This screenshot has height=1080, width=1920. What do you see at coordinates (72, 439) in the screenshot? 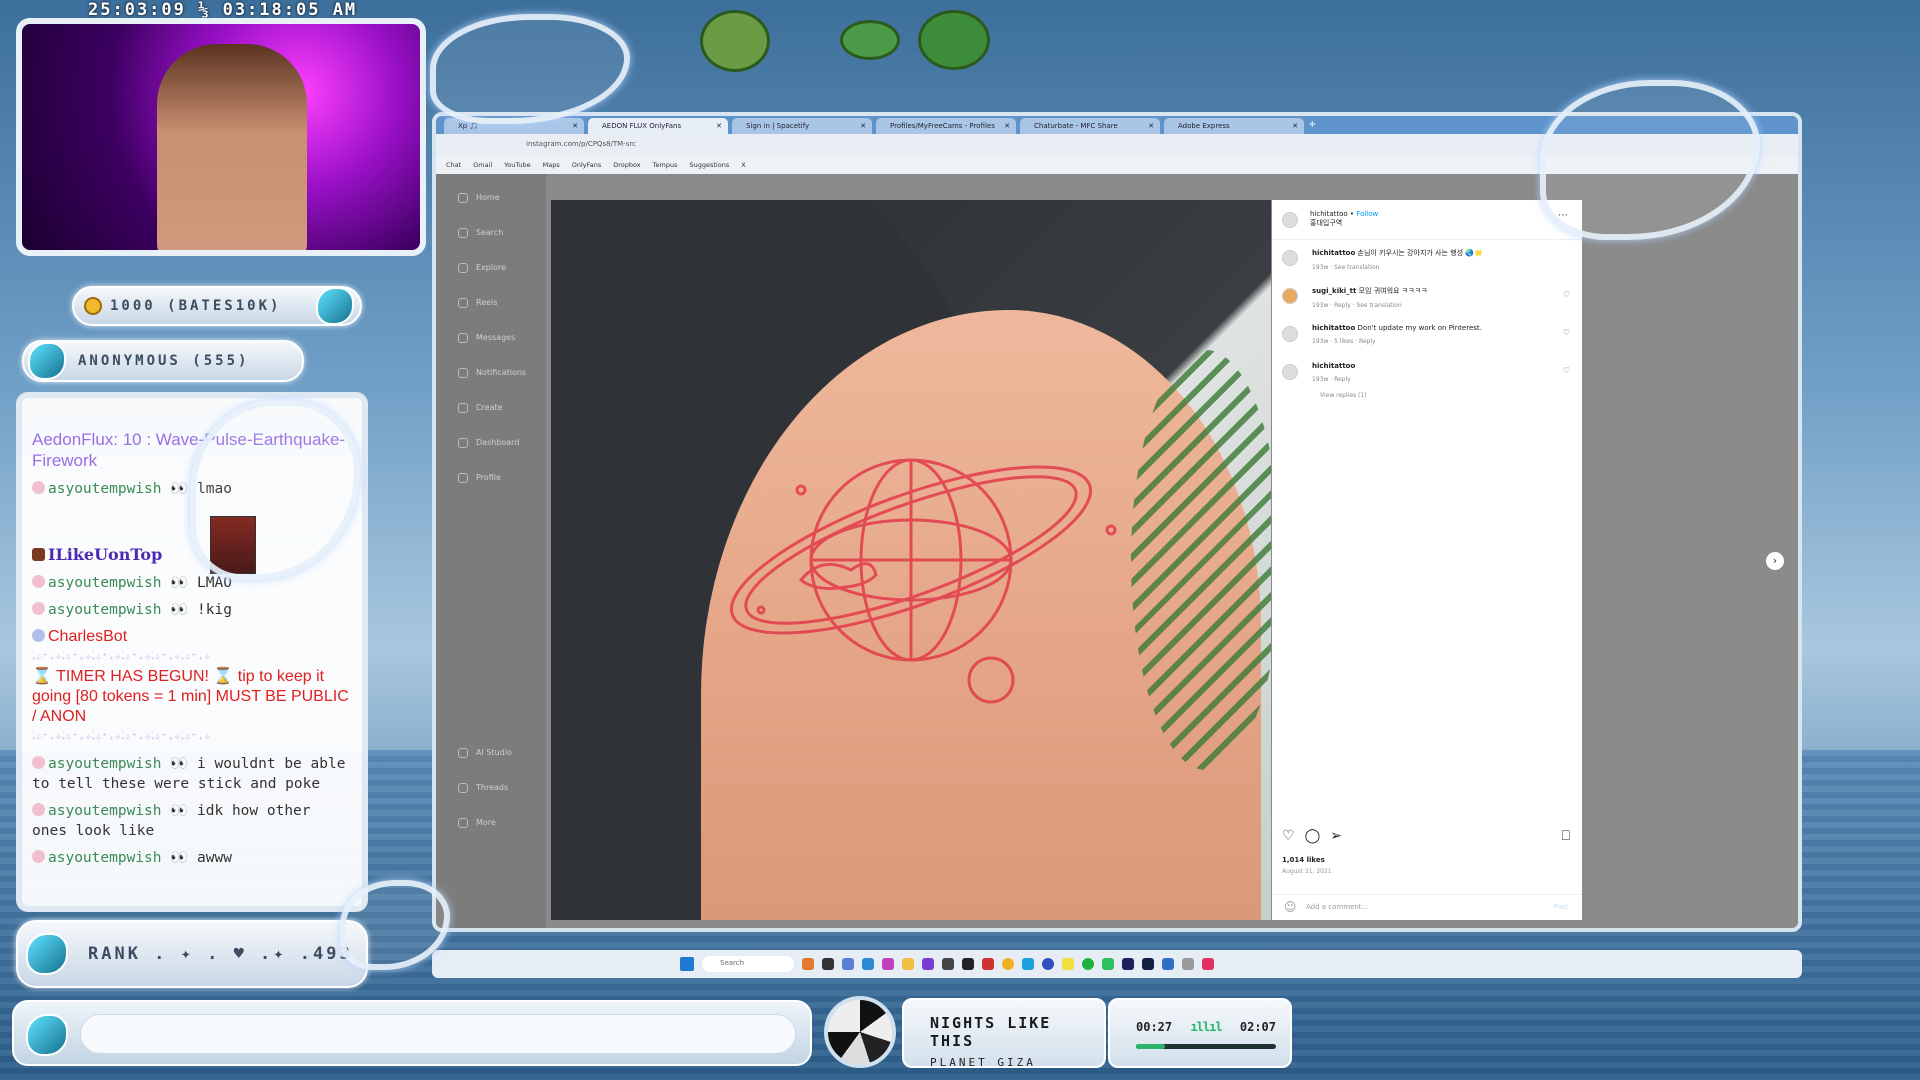
I see `chat-user: AedonFlux` at bounding box center [72, 439].